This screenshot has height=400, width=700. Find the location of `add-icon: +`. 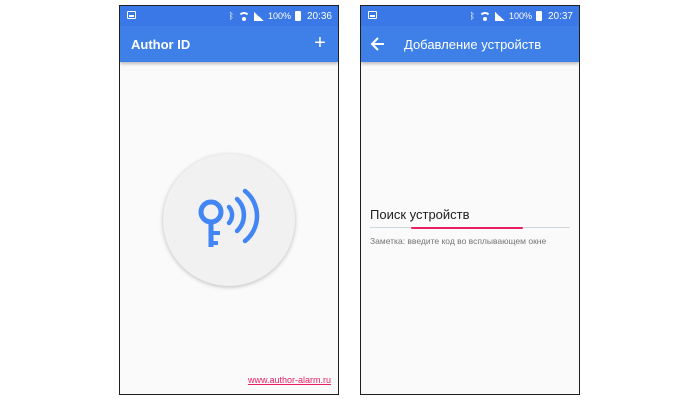

add-icon: + is located at coordinates (320, 43).